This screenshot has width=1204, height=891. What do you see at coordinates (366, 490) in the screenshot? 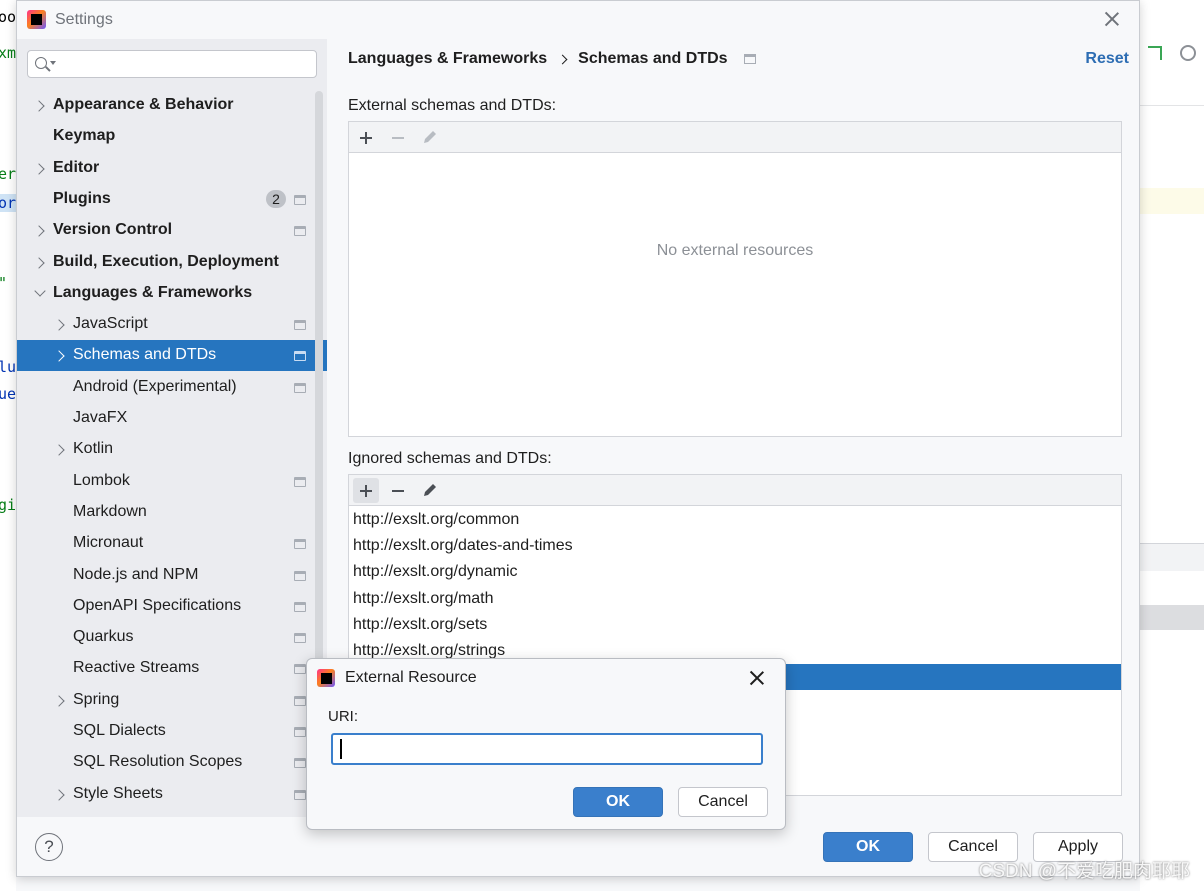
I see `add-ignored-button` at bounding box center [366, 490].